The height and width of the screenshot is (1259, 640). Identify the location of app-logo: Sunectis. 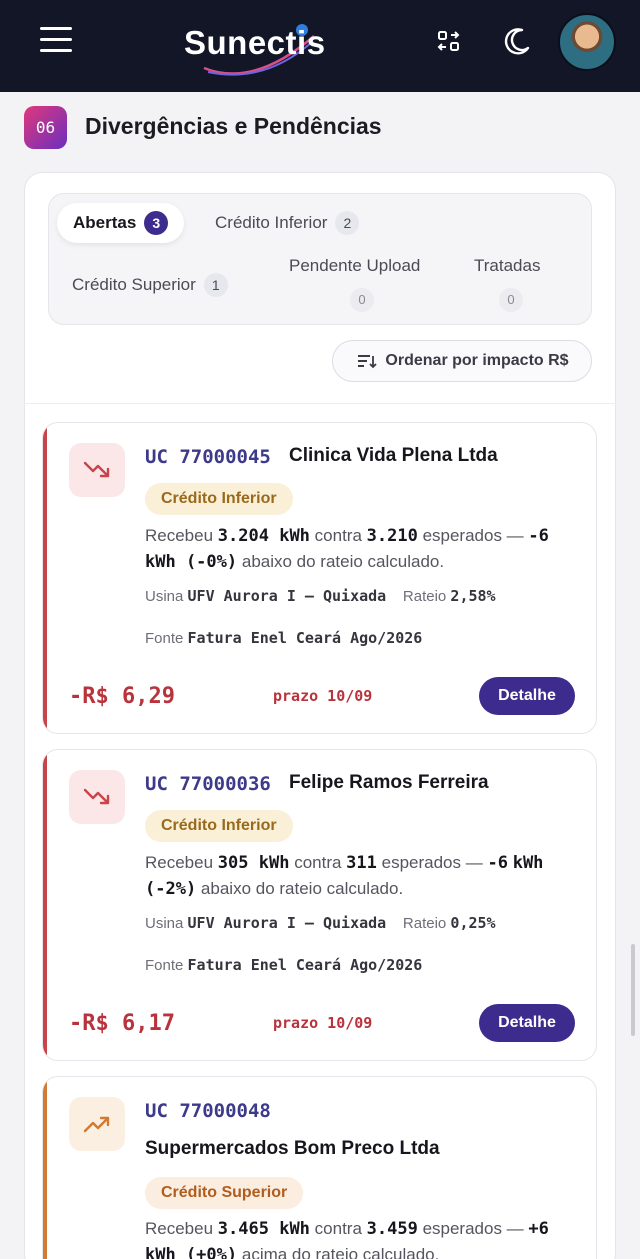
(259, 47).